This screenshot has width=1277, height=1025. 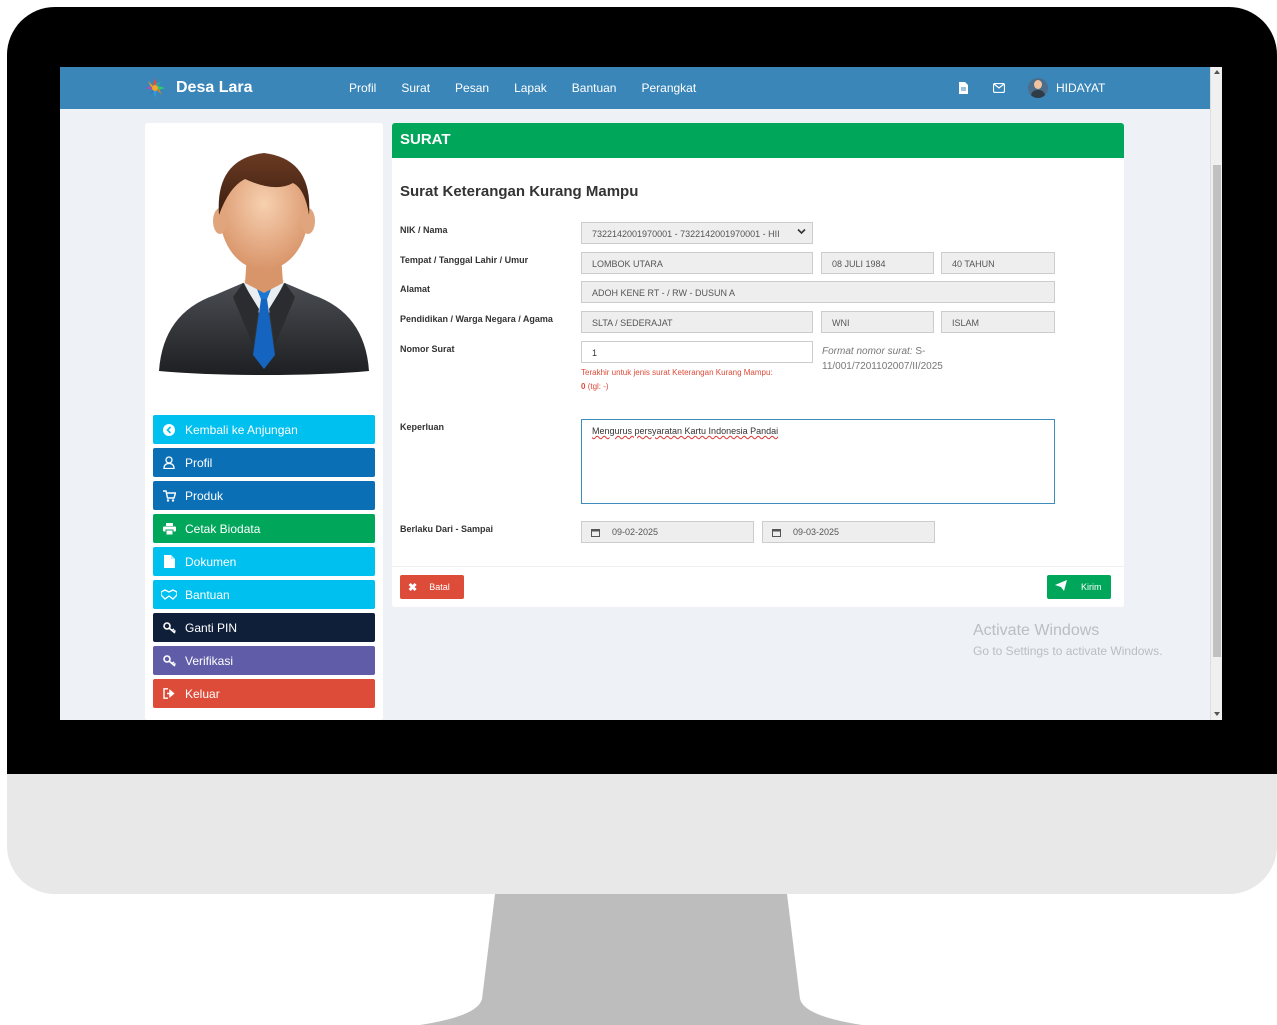 What do you see at coordinates (264, 495) in the screenshot?
I see `menu-produk-button: Produk` at bounding box center [264, 495].